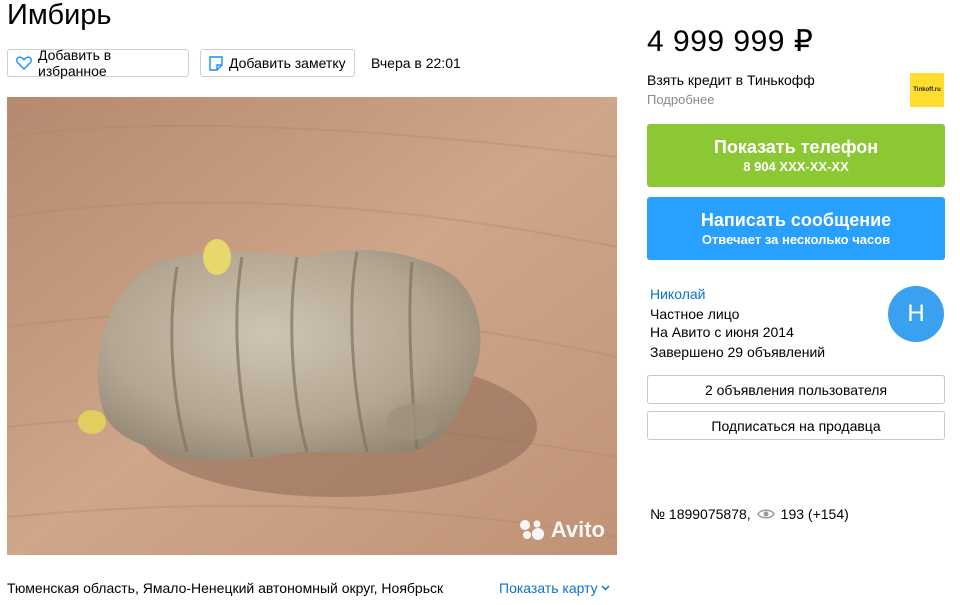 The height and width of the screenshot is (605, 960). What do you see at coordinates (738, 352) in the screenshot?
I see `seller-completed: Завершено 29 объявлений` at bounding box center [738, 352].